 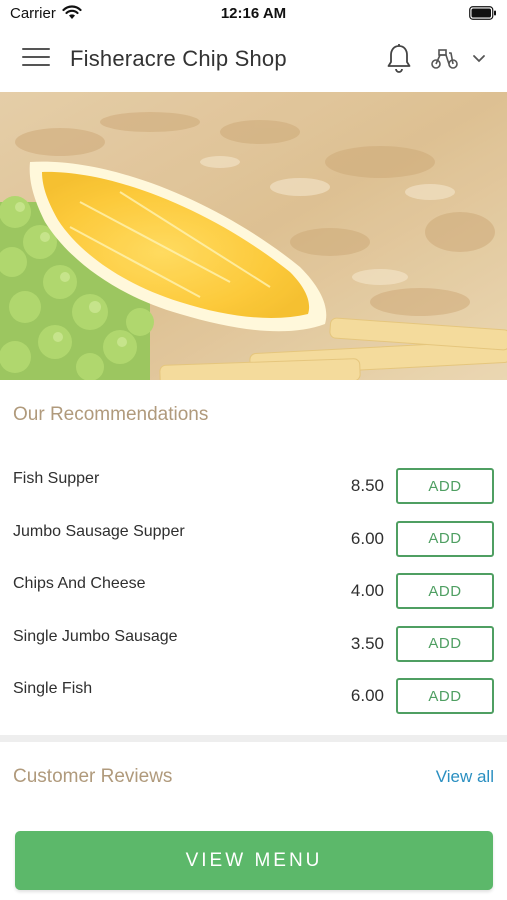 What do you see at coordinates (367, 643) in the screenshot?
I see `item-price: 3.50` at bounding box center [367, 643].